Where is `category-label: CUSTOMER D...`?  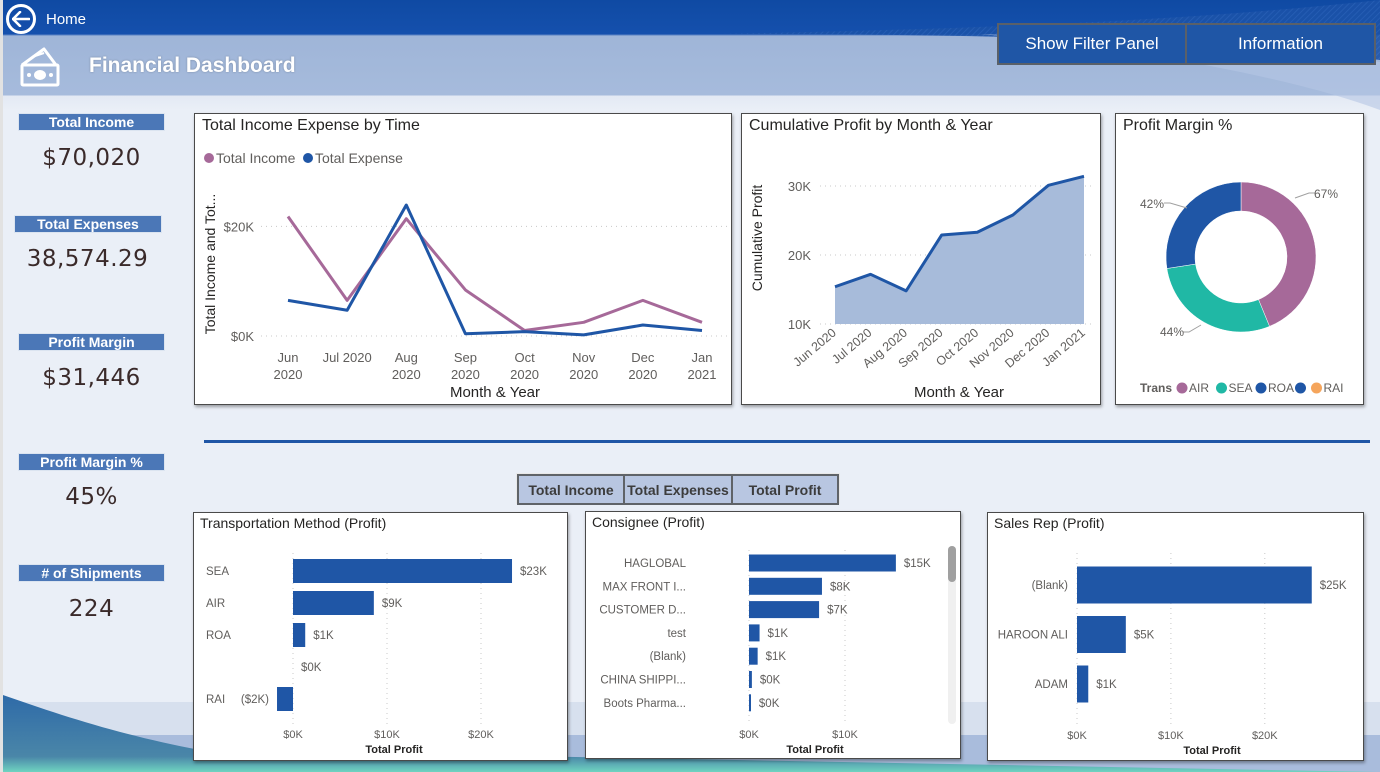 category-label: CUSTOMER D... is located at coordinates (642, 611).